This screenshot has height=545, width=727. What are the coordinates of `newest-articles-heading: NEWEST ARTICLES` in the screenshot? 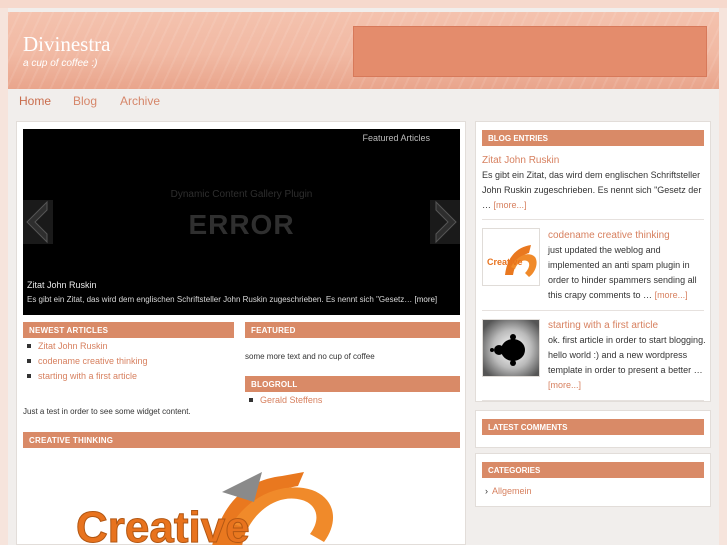 It's located at (128, 330).